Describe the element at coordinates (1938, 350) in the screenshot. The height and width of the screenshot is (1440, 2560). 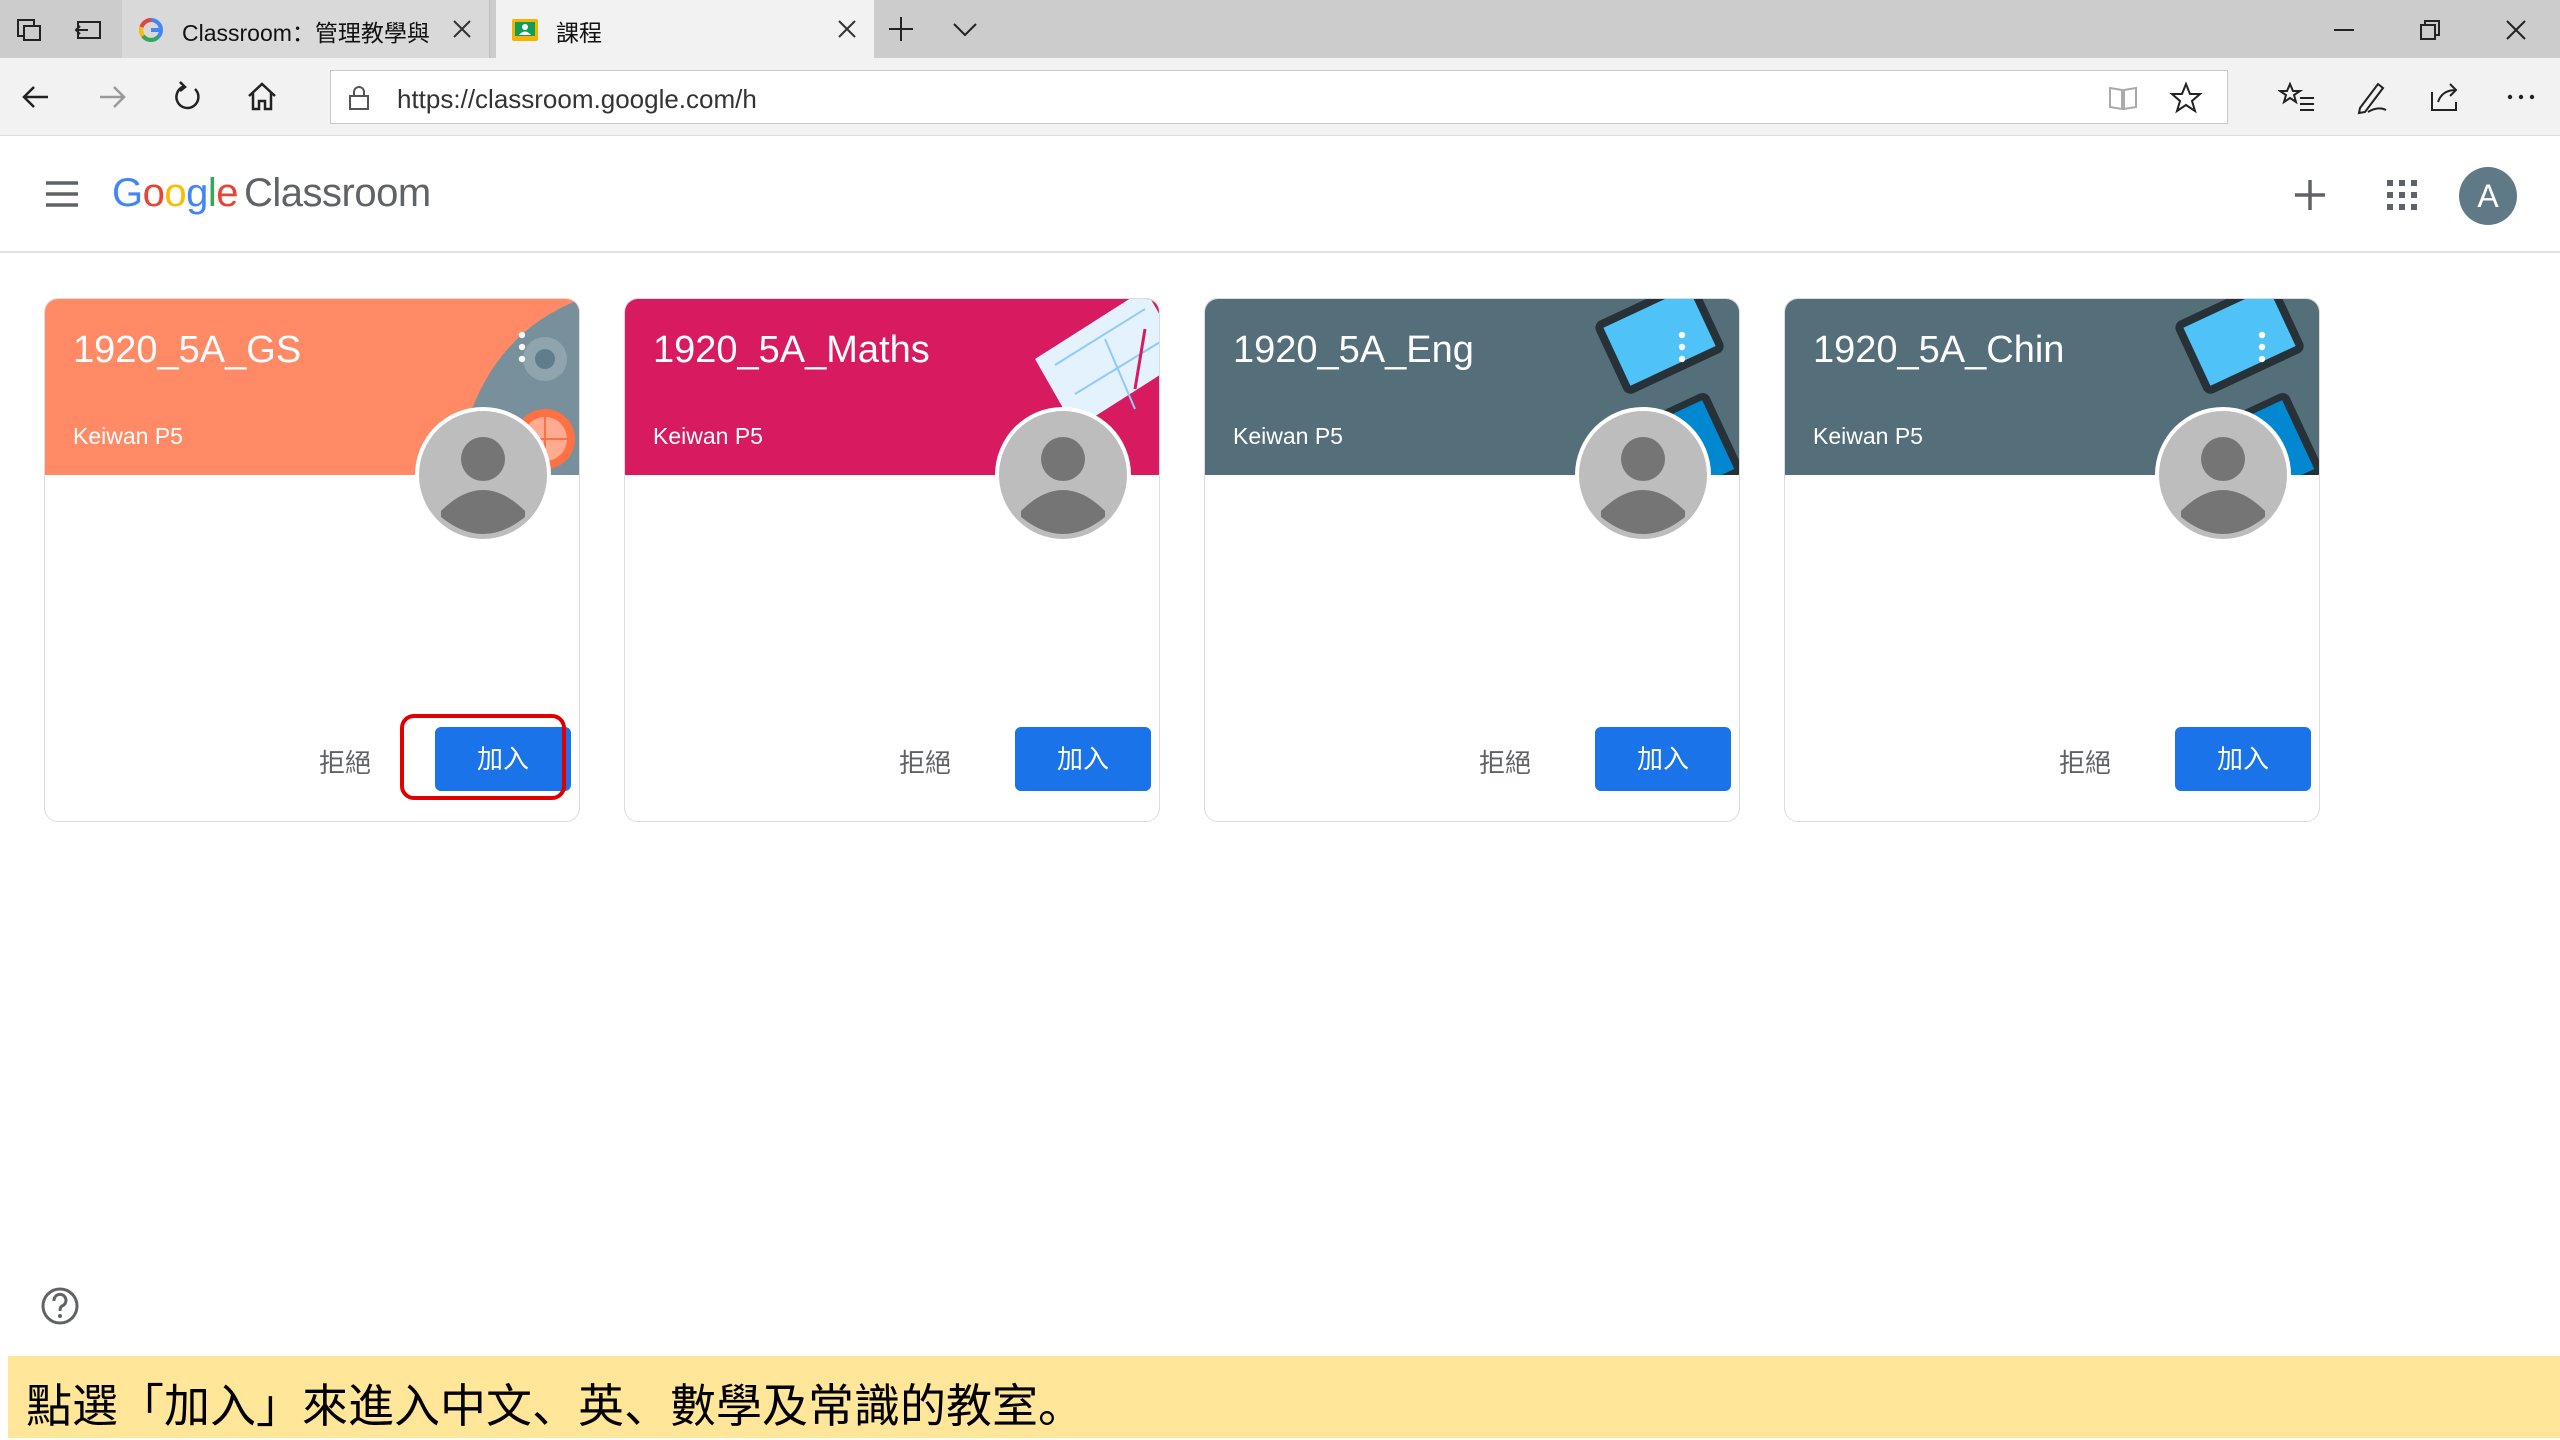
I see `class-name: 1920_5A_Chin` at that location.